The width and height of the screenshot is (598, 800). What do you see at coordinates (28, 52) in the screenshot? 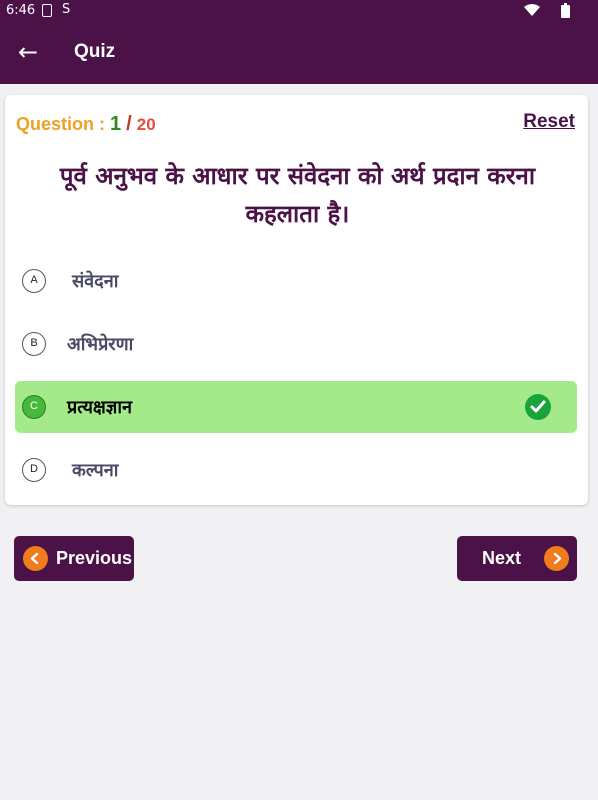
I see `arrow-left-icon: ←` at bounding box center [28, 52].